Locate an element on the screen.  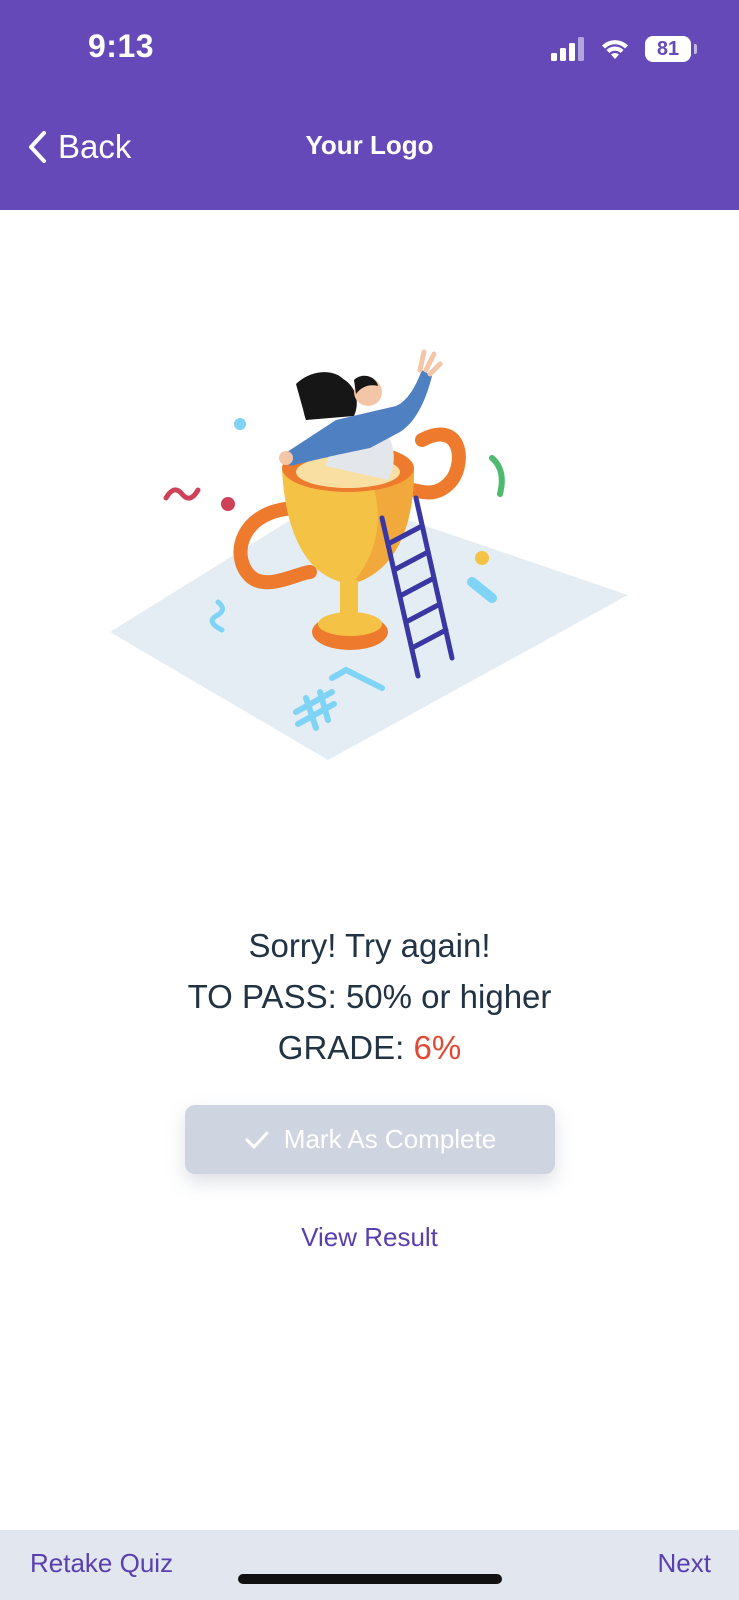
page-title: Your Logo is located at coordinates (369, 145).